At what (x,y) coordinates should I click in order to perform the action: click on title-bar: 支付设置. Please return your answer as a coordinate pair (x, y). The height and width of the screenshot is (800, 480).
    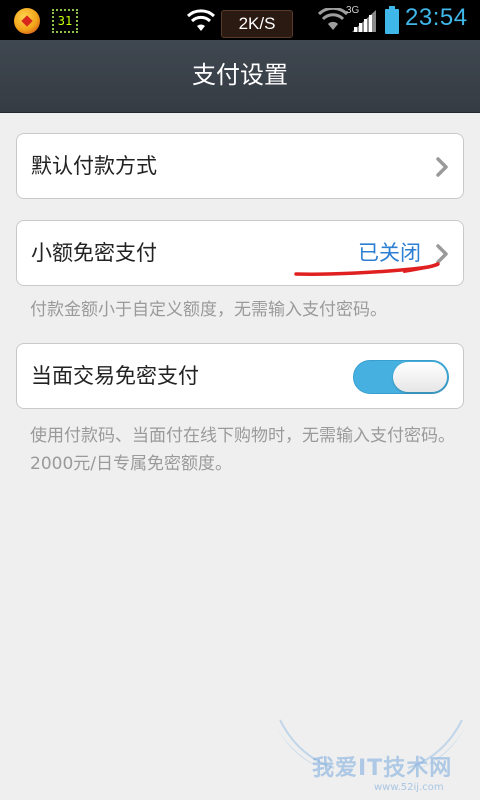
    Looking at the image, I should click on (240, 76).